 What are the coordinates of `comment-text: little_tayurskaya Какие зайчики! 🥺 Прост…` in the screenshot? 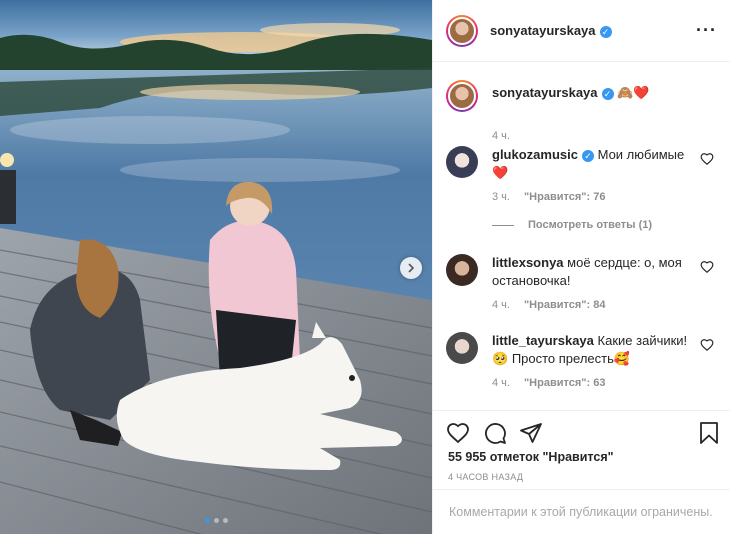 It's located at (592, 350).